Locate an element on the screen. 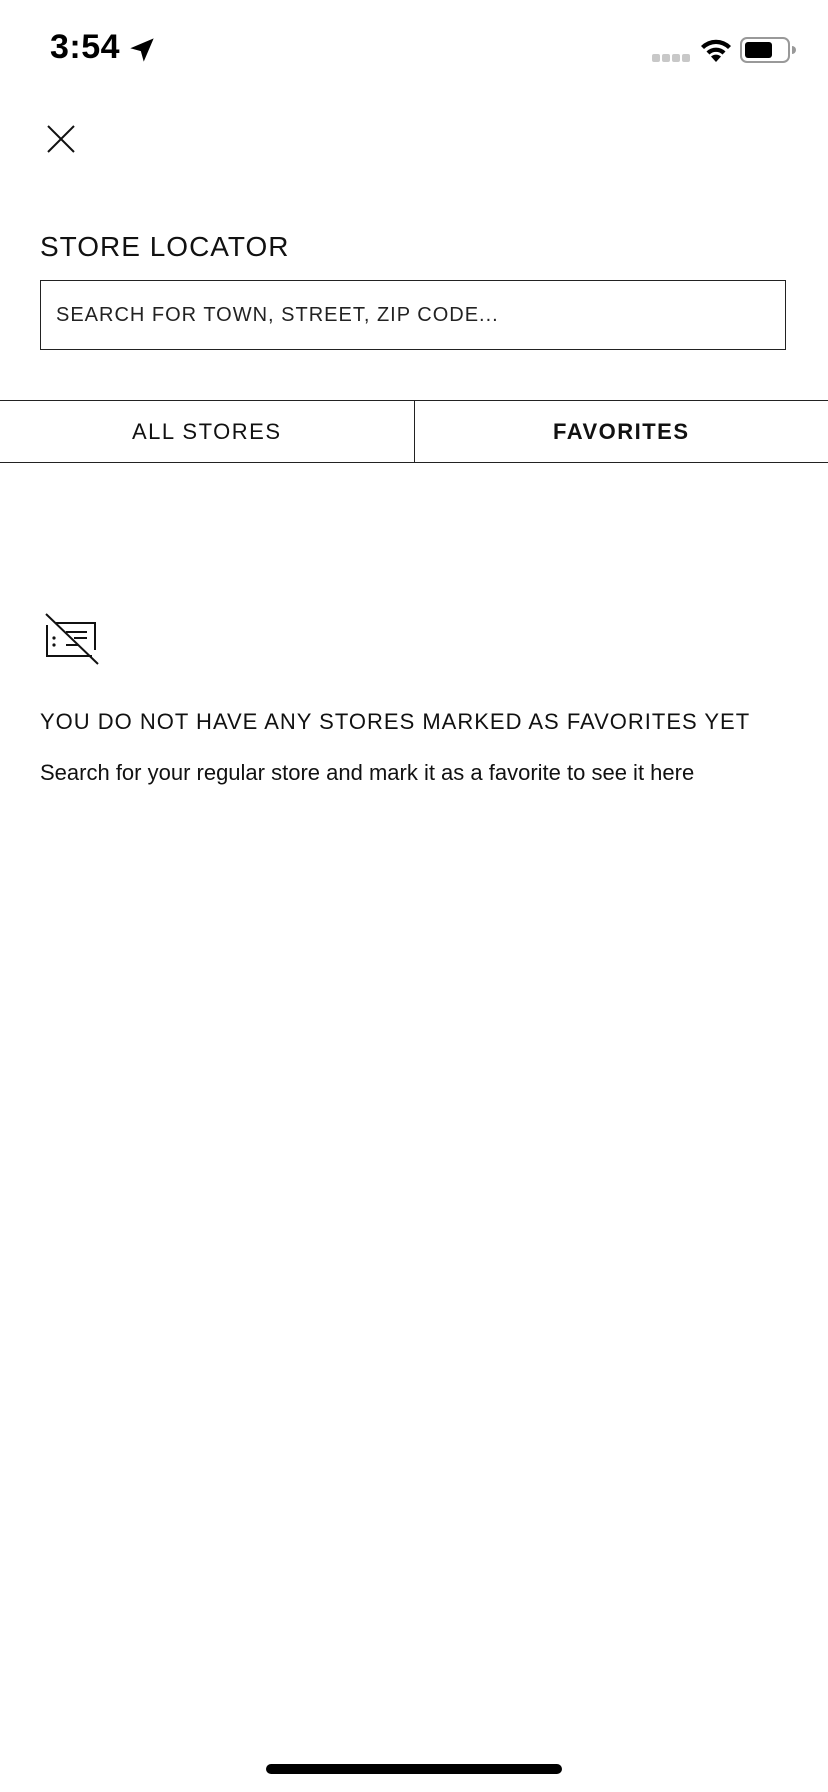 This screenshot has width=828, height=1792. wifi-icon is located at coordinates (716, 50).